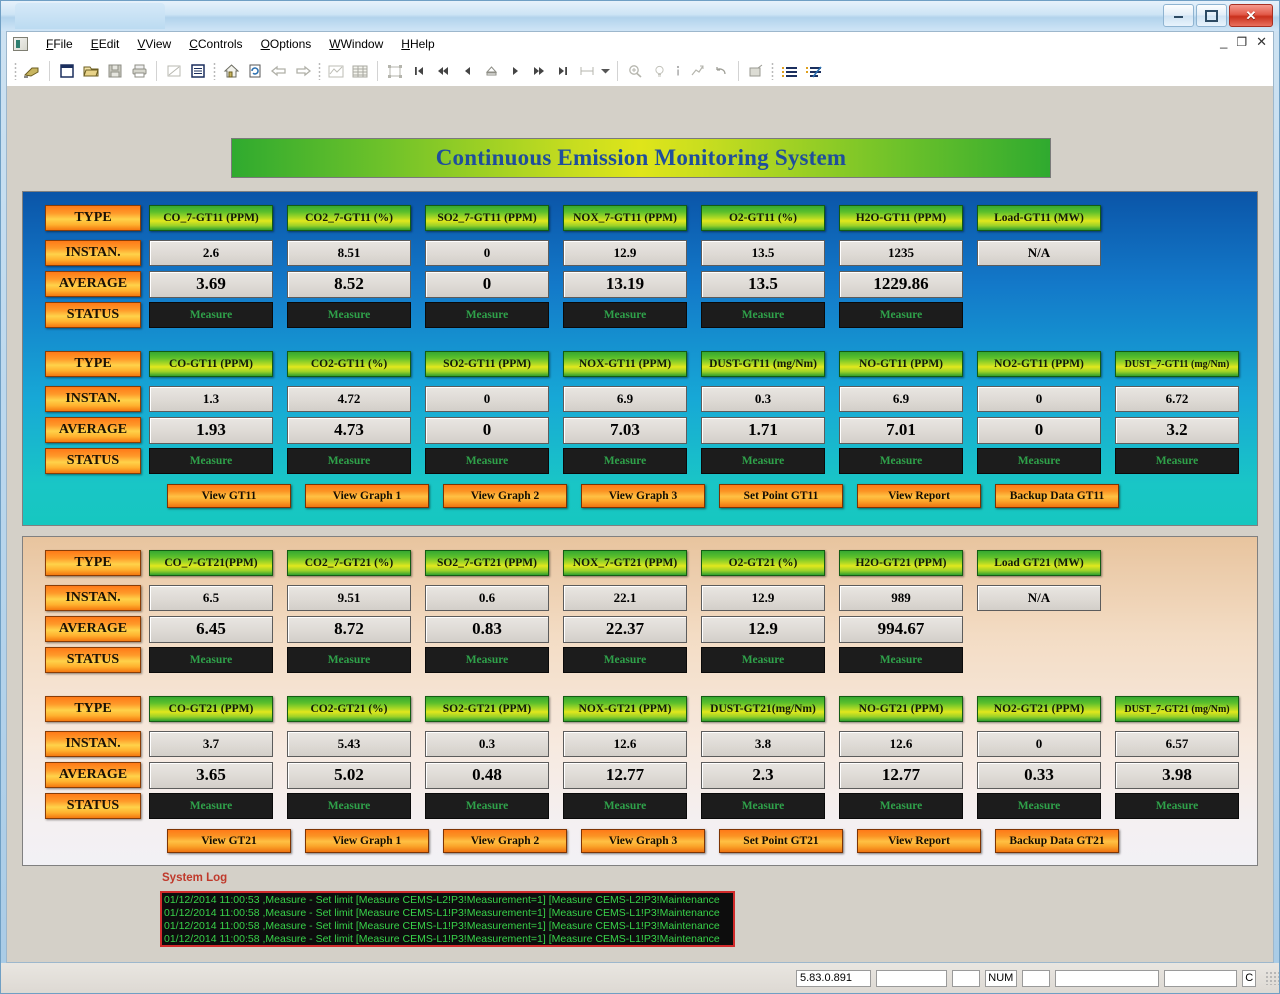 This screenshot has height=994, width=1280. What do you see at coordinates (1057, 841) in the screenshot?
I see `gt21-button-backup-data-gt21: Backup Data GT21` at bounding box center [1057, 841].